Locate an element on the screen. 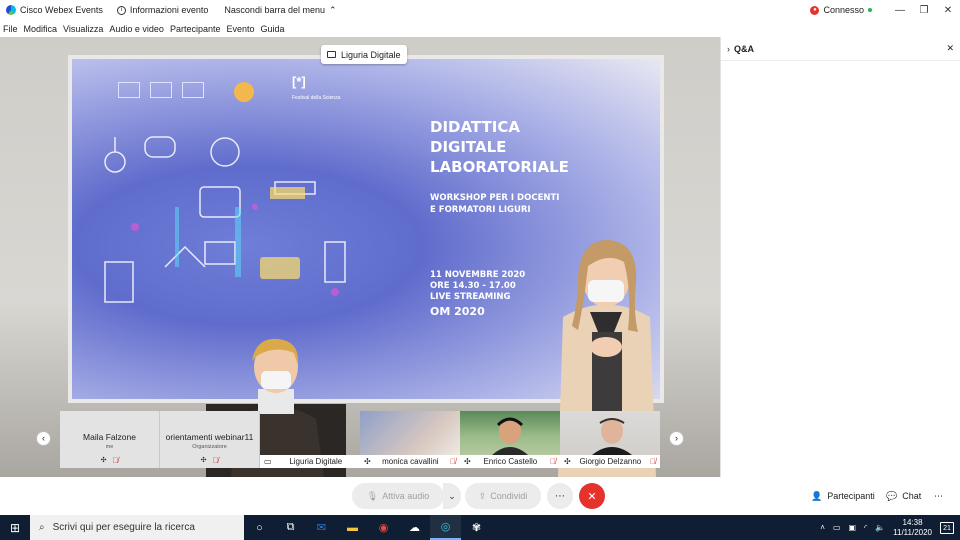 The image size is (960, 540). chat-bubble-icon: 💬 is located at coordinates (892, 495).